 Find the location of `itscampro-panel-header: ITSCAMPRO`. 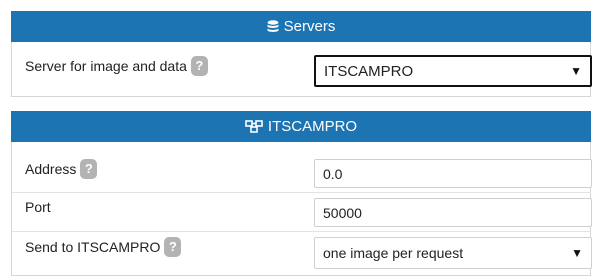

itscampro-panel-header: ITSCAMPRO is located at coordinates (301, 126).